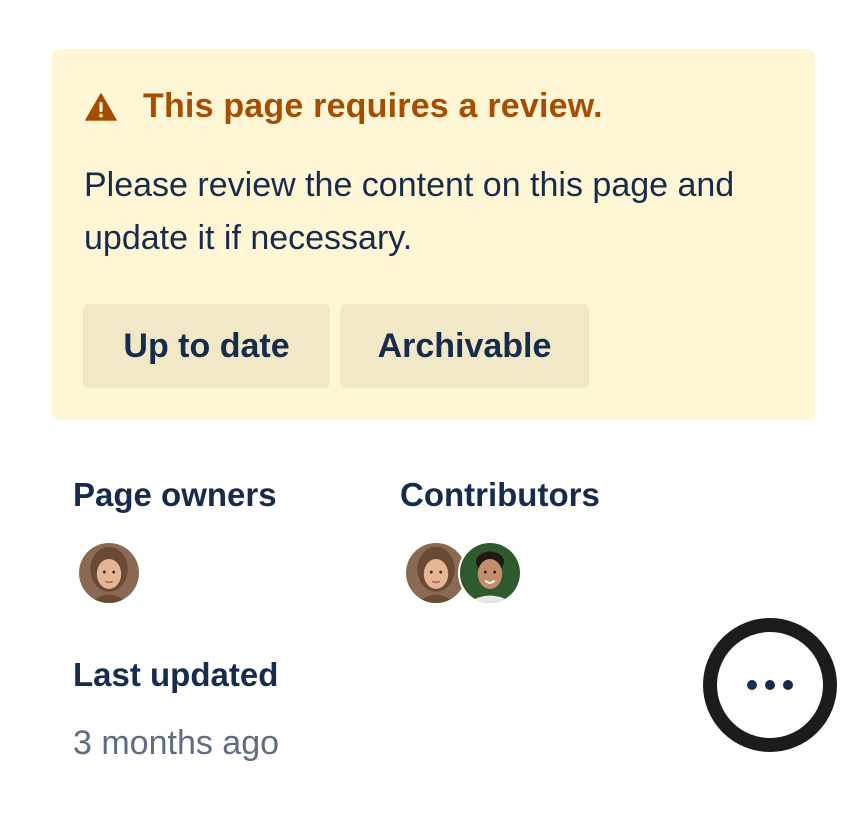 This screenshot has width=863, height=819. Describe the element at coordinates (109, 573) in the screenshot. I see `page-owner-avatar` at that location.